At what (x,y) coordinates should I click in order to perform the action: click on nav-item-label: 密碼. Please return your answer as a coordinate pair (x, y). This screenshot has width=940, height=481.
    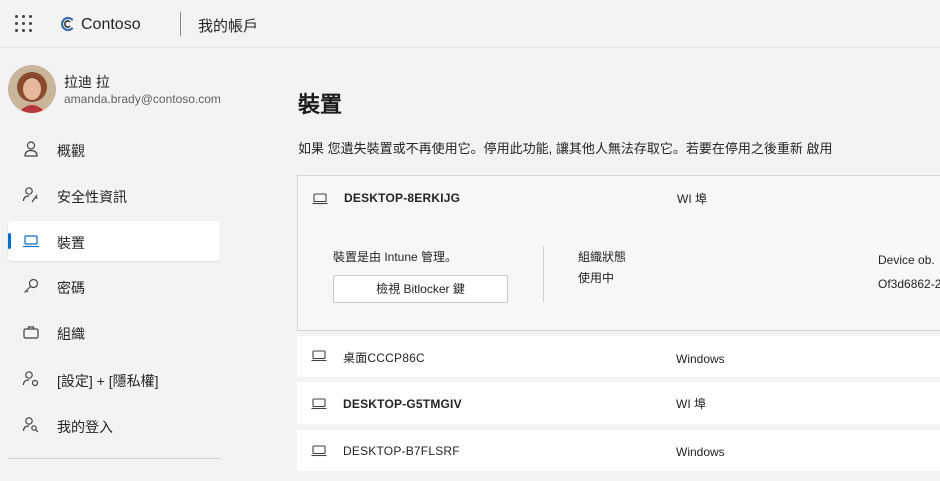
    Looking at the image, I should click on (71, 288).